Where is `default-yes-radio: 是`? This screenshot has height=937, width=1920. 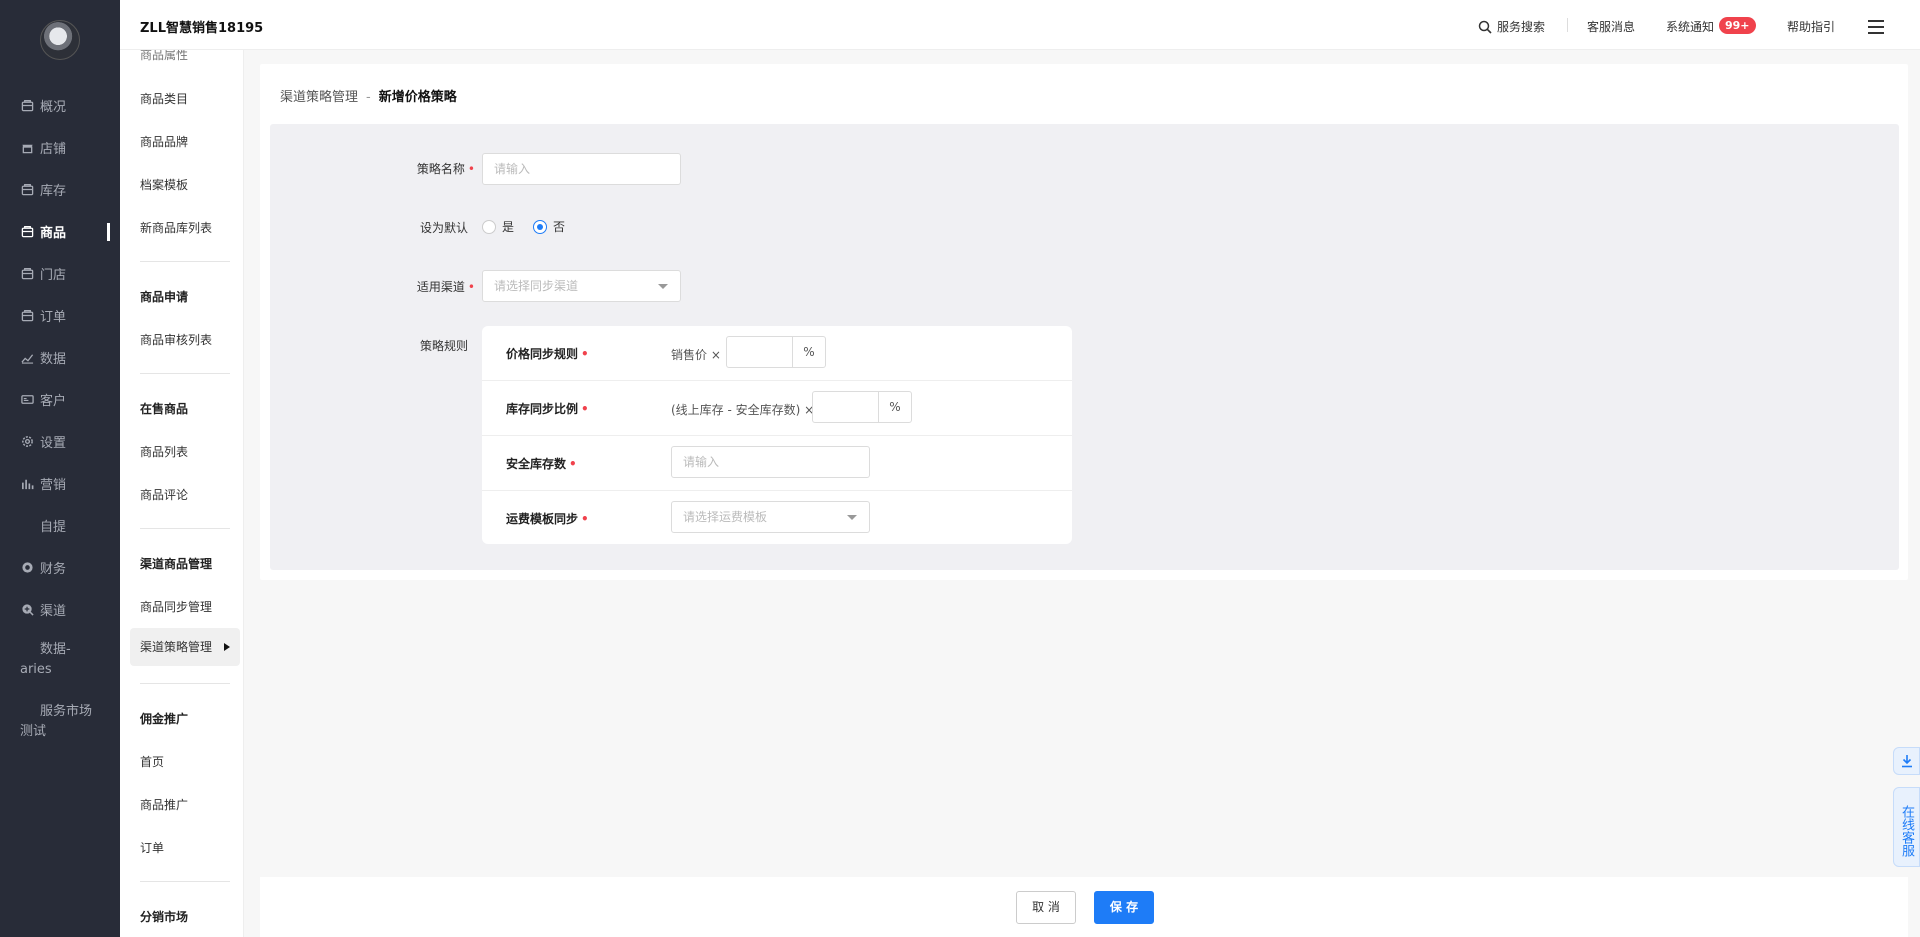 default-yes-radio: 是 is located at coordinates (498, 226).